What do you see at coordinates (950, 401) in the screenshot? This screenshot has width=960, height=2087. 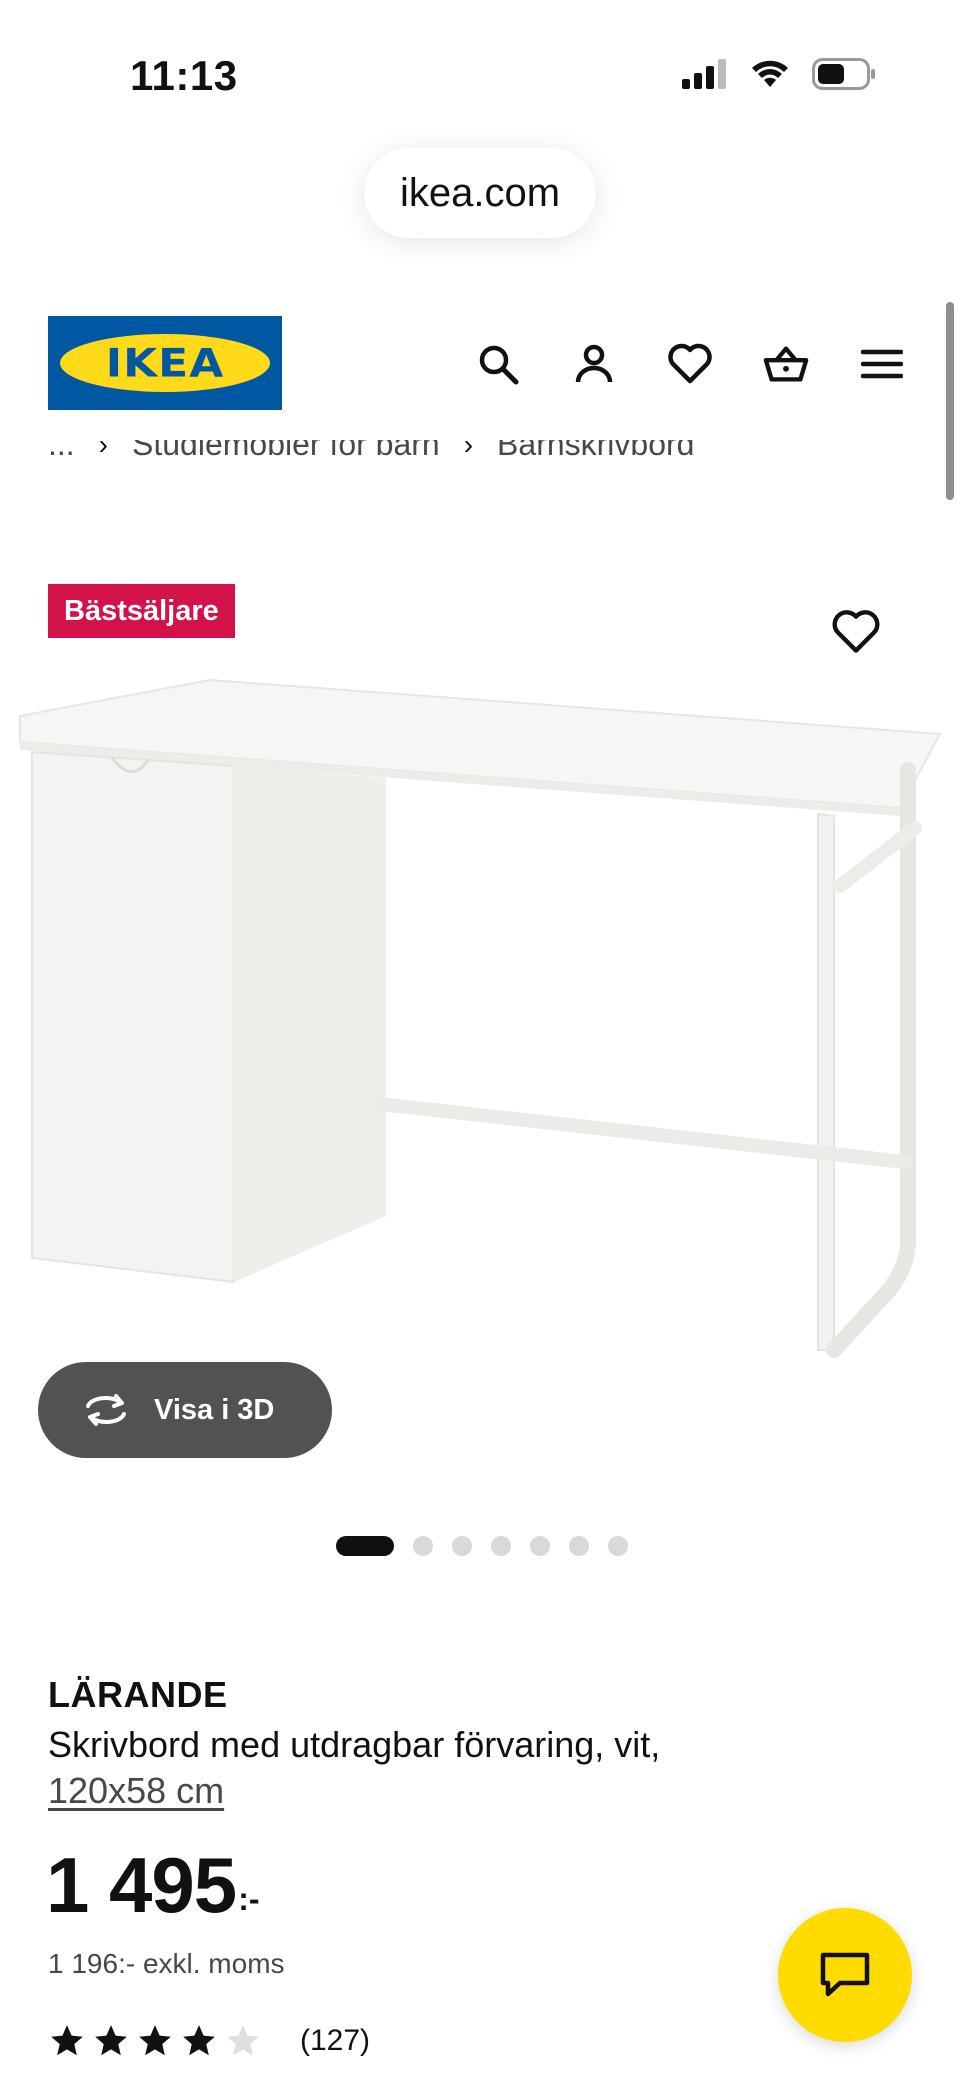 I see `scrollbar` at bounding box center [950, 401].